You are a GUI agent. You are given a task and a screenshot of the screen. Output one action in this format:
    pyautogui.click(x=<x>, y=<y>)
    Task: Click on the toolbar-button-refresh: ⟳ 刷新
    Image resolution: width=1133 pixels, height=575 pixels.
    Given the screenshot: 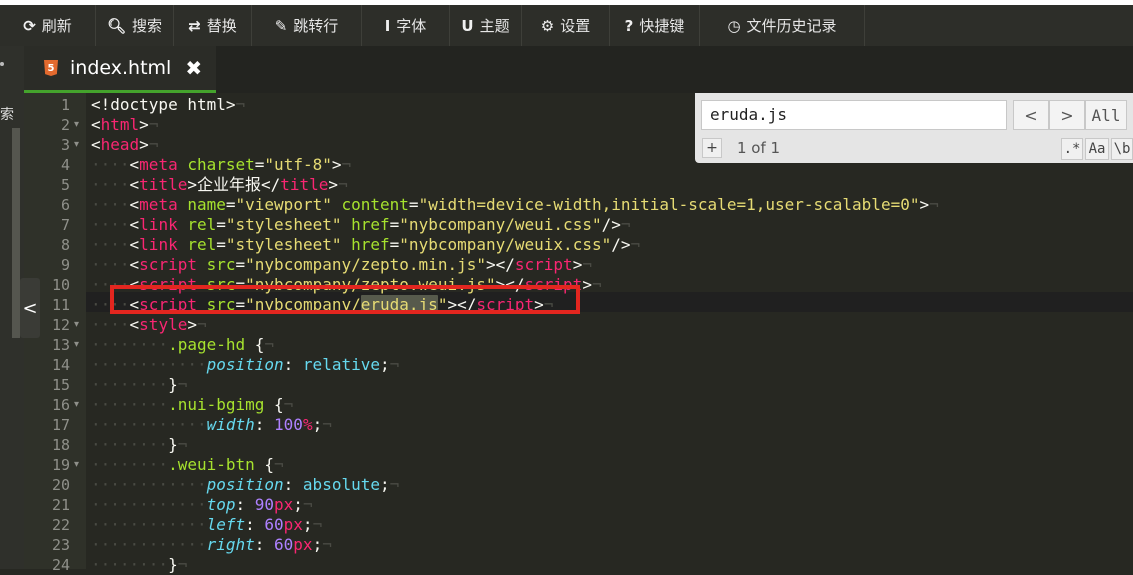 What is the action you would take?
    pyautogui.click(x=48, y=25)
    